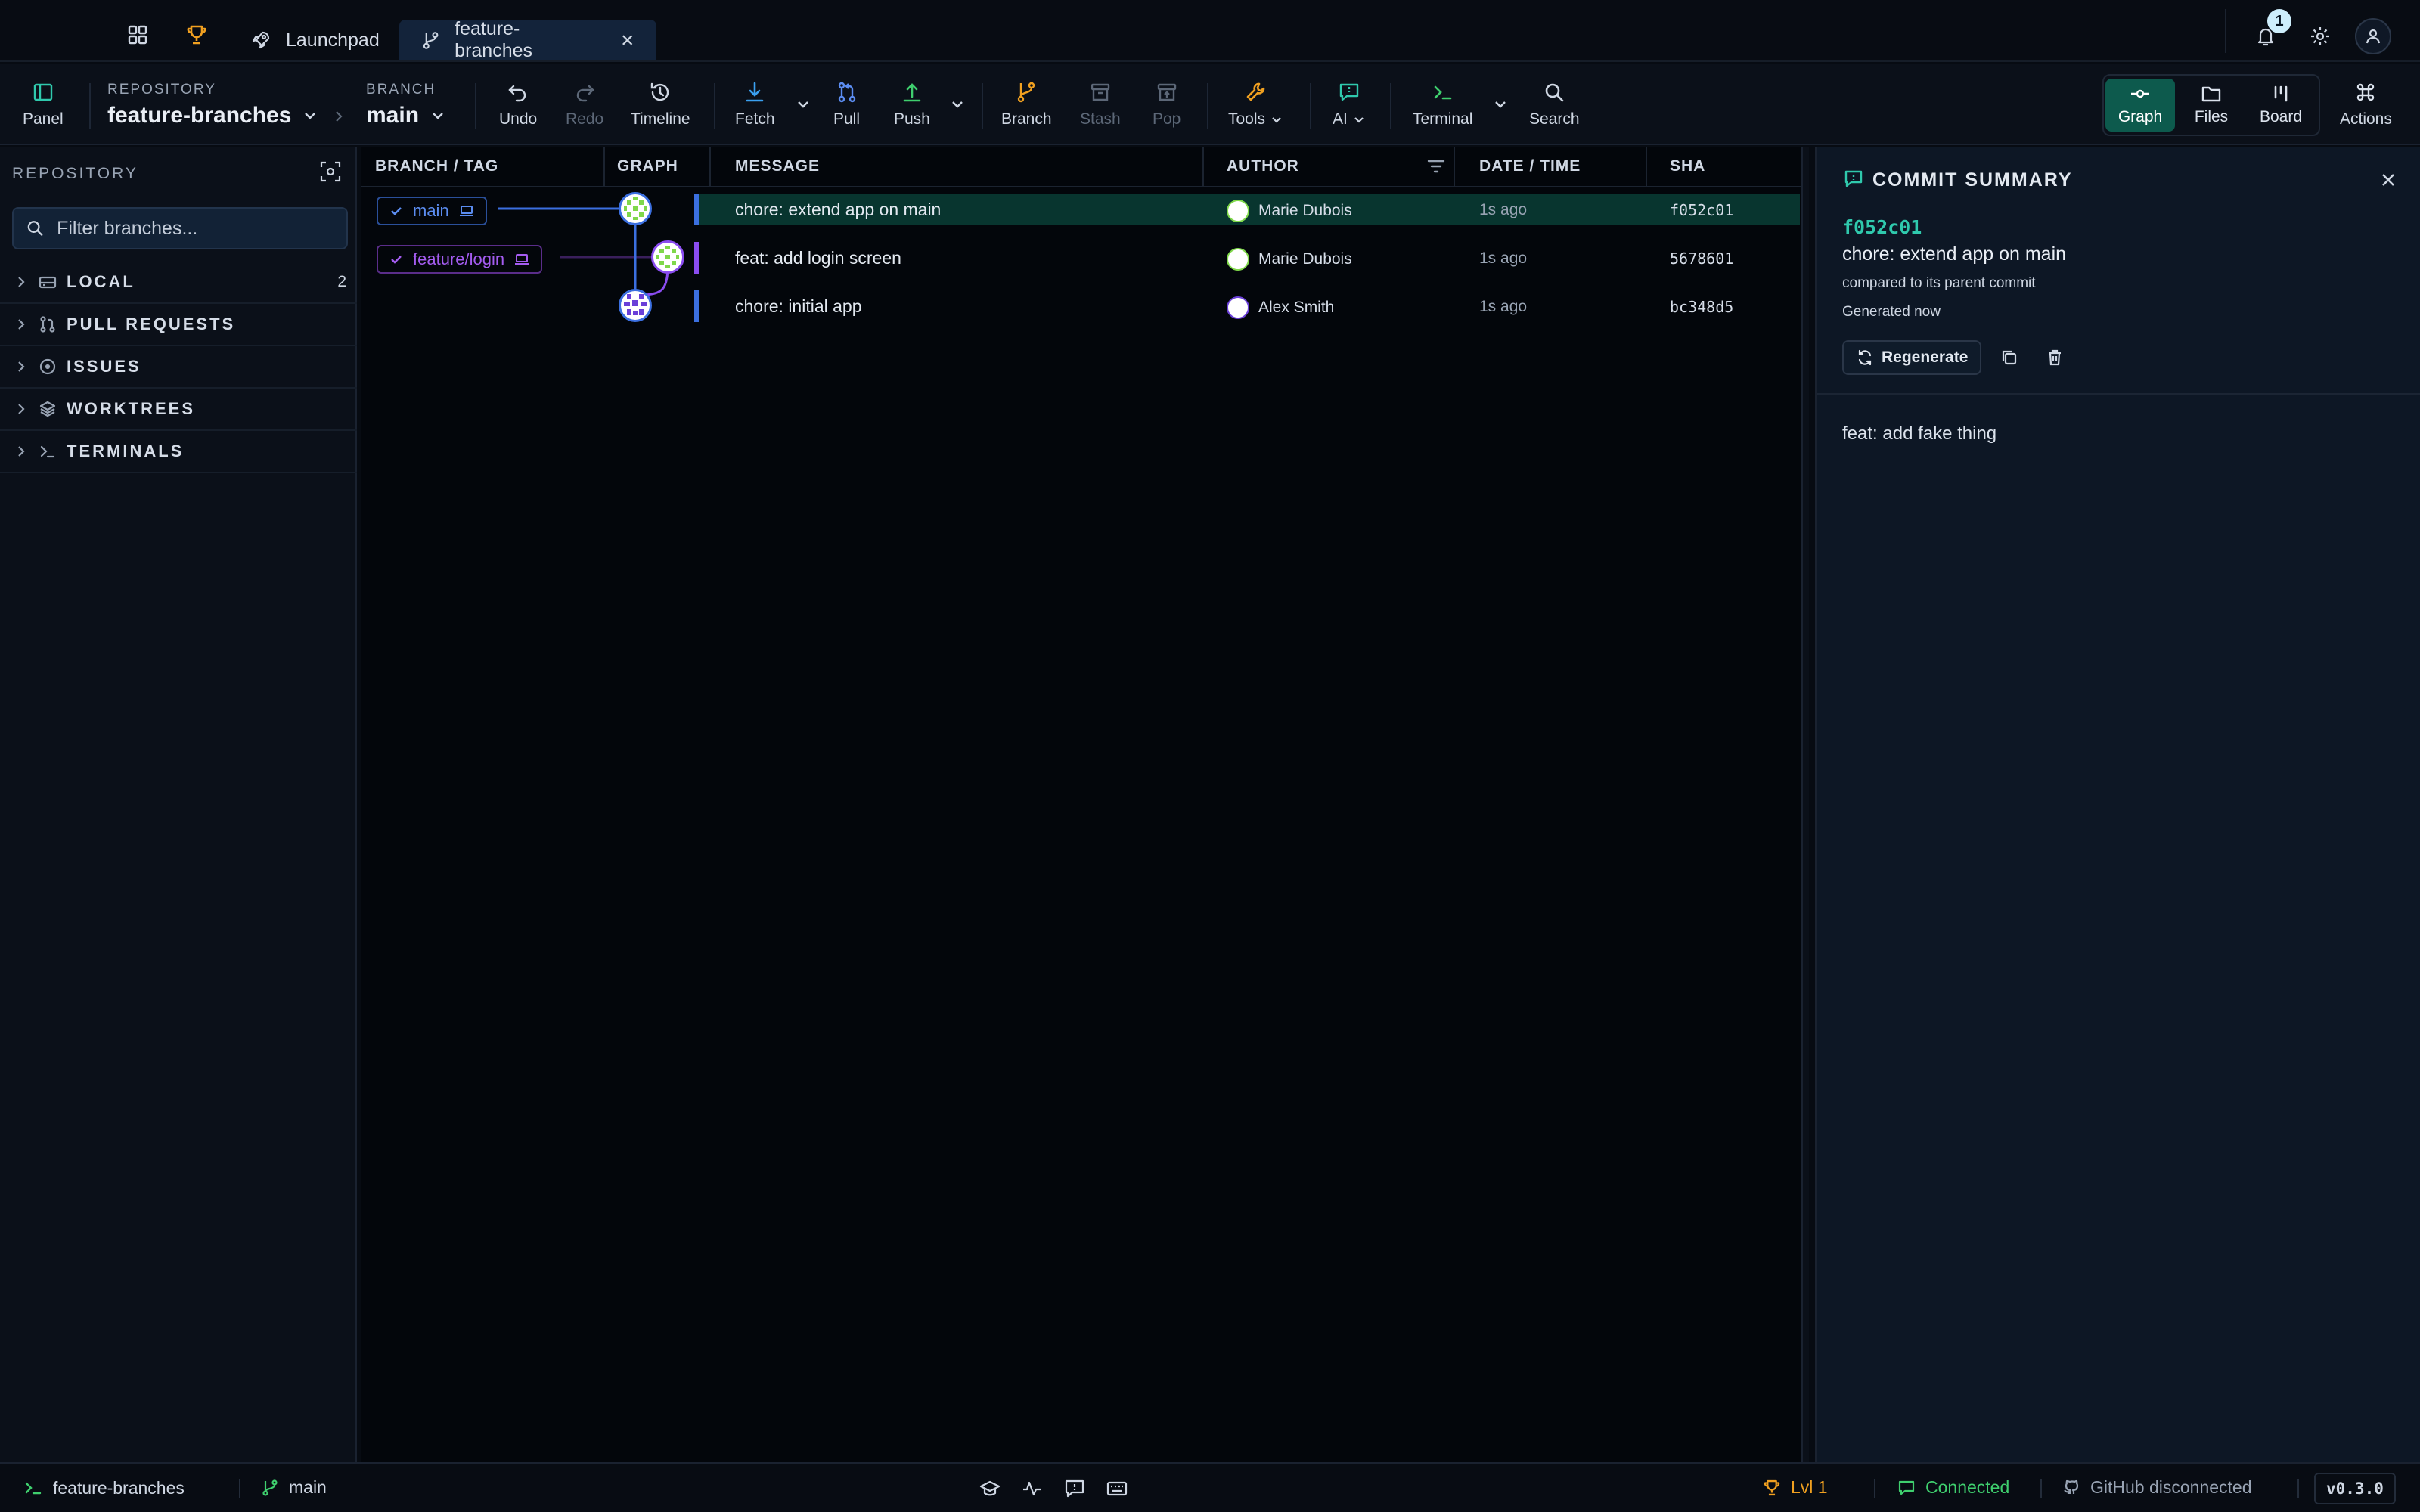  Describe the element at coordinates (1263, 166) in the screenshot. I see `column-author: AUTHOR` at that location.